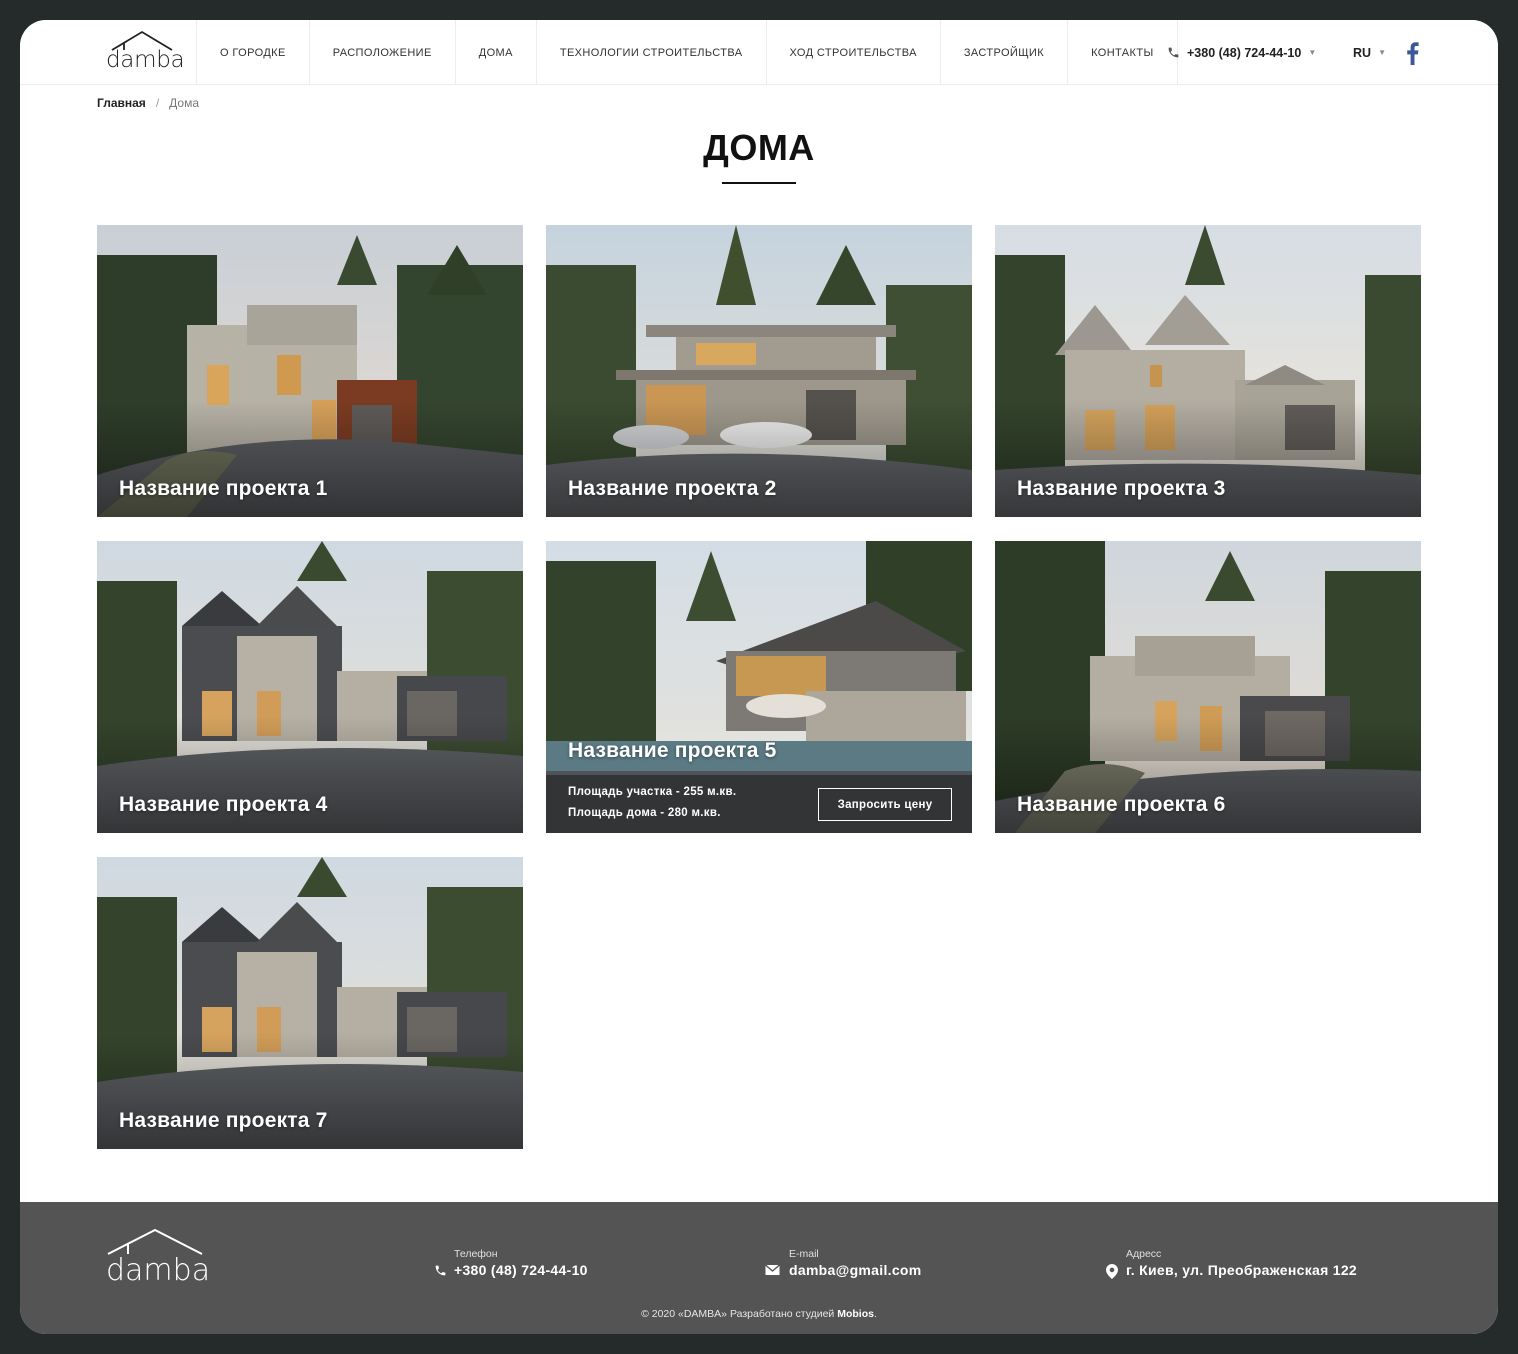 Image resolution: width=1518 pixels, height=1354 pixels. What do you see at coordinates (1242, 1270) in the screenshot?
I see `footer-address-value: г. Киев, ул. Преображенская 122` at bounding box center [1242, 1270].